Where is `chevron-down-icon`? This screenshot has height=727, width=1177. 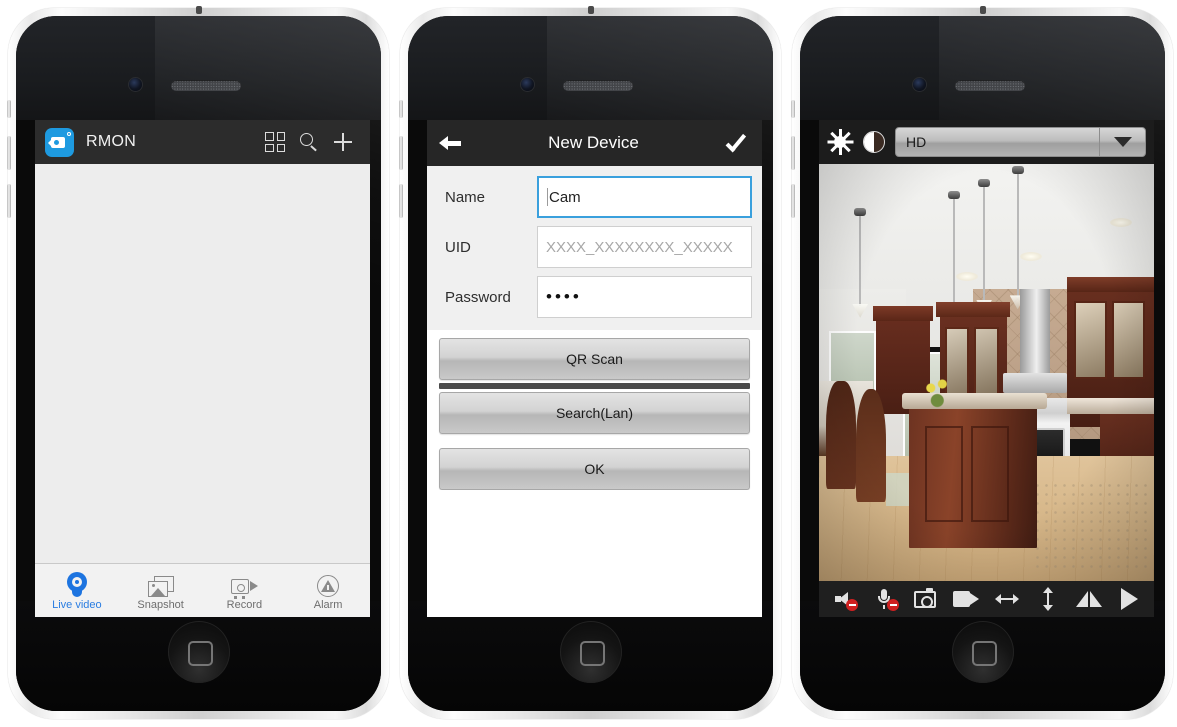
chevron-down-icon is located at coordinates (1122, 142).